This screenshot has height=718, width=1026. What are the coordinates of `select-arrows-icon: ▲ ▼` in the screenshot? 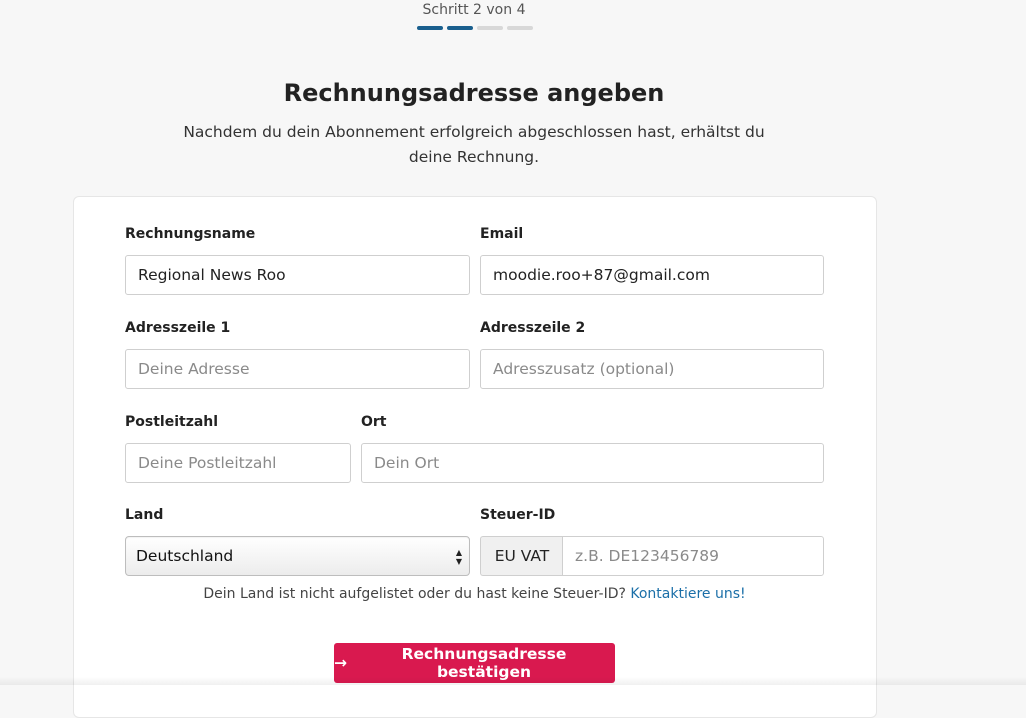 It's located at (458, 557).